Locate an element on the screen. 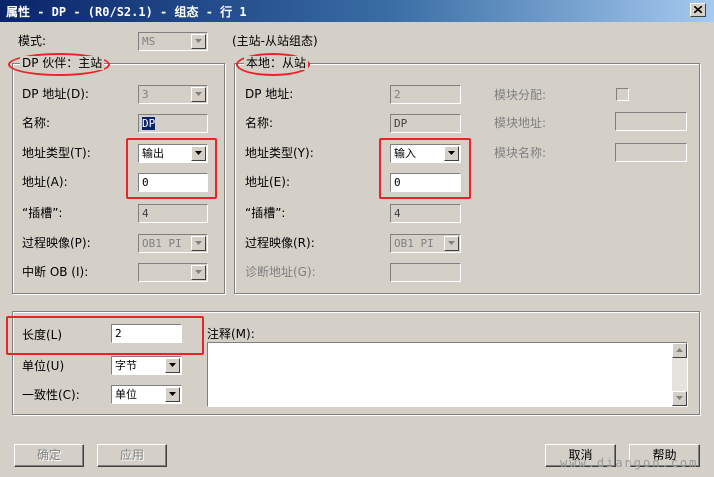  partner-address-type-dropdown is located at coordinates (198, 153).